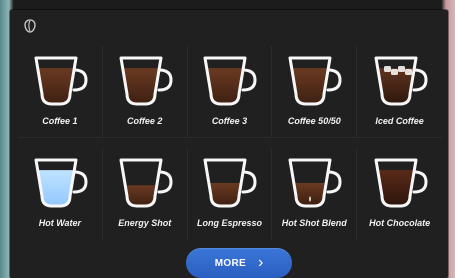  What do you see at coordinates (260, 262) in the screenshot?
I see `chevron-right-icon: ›` at bounding box center [260, 262].